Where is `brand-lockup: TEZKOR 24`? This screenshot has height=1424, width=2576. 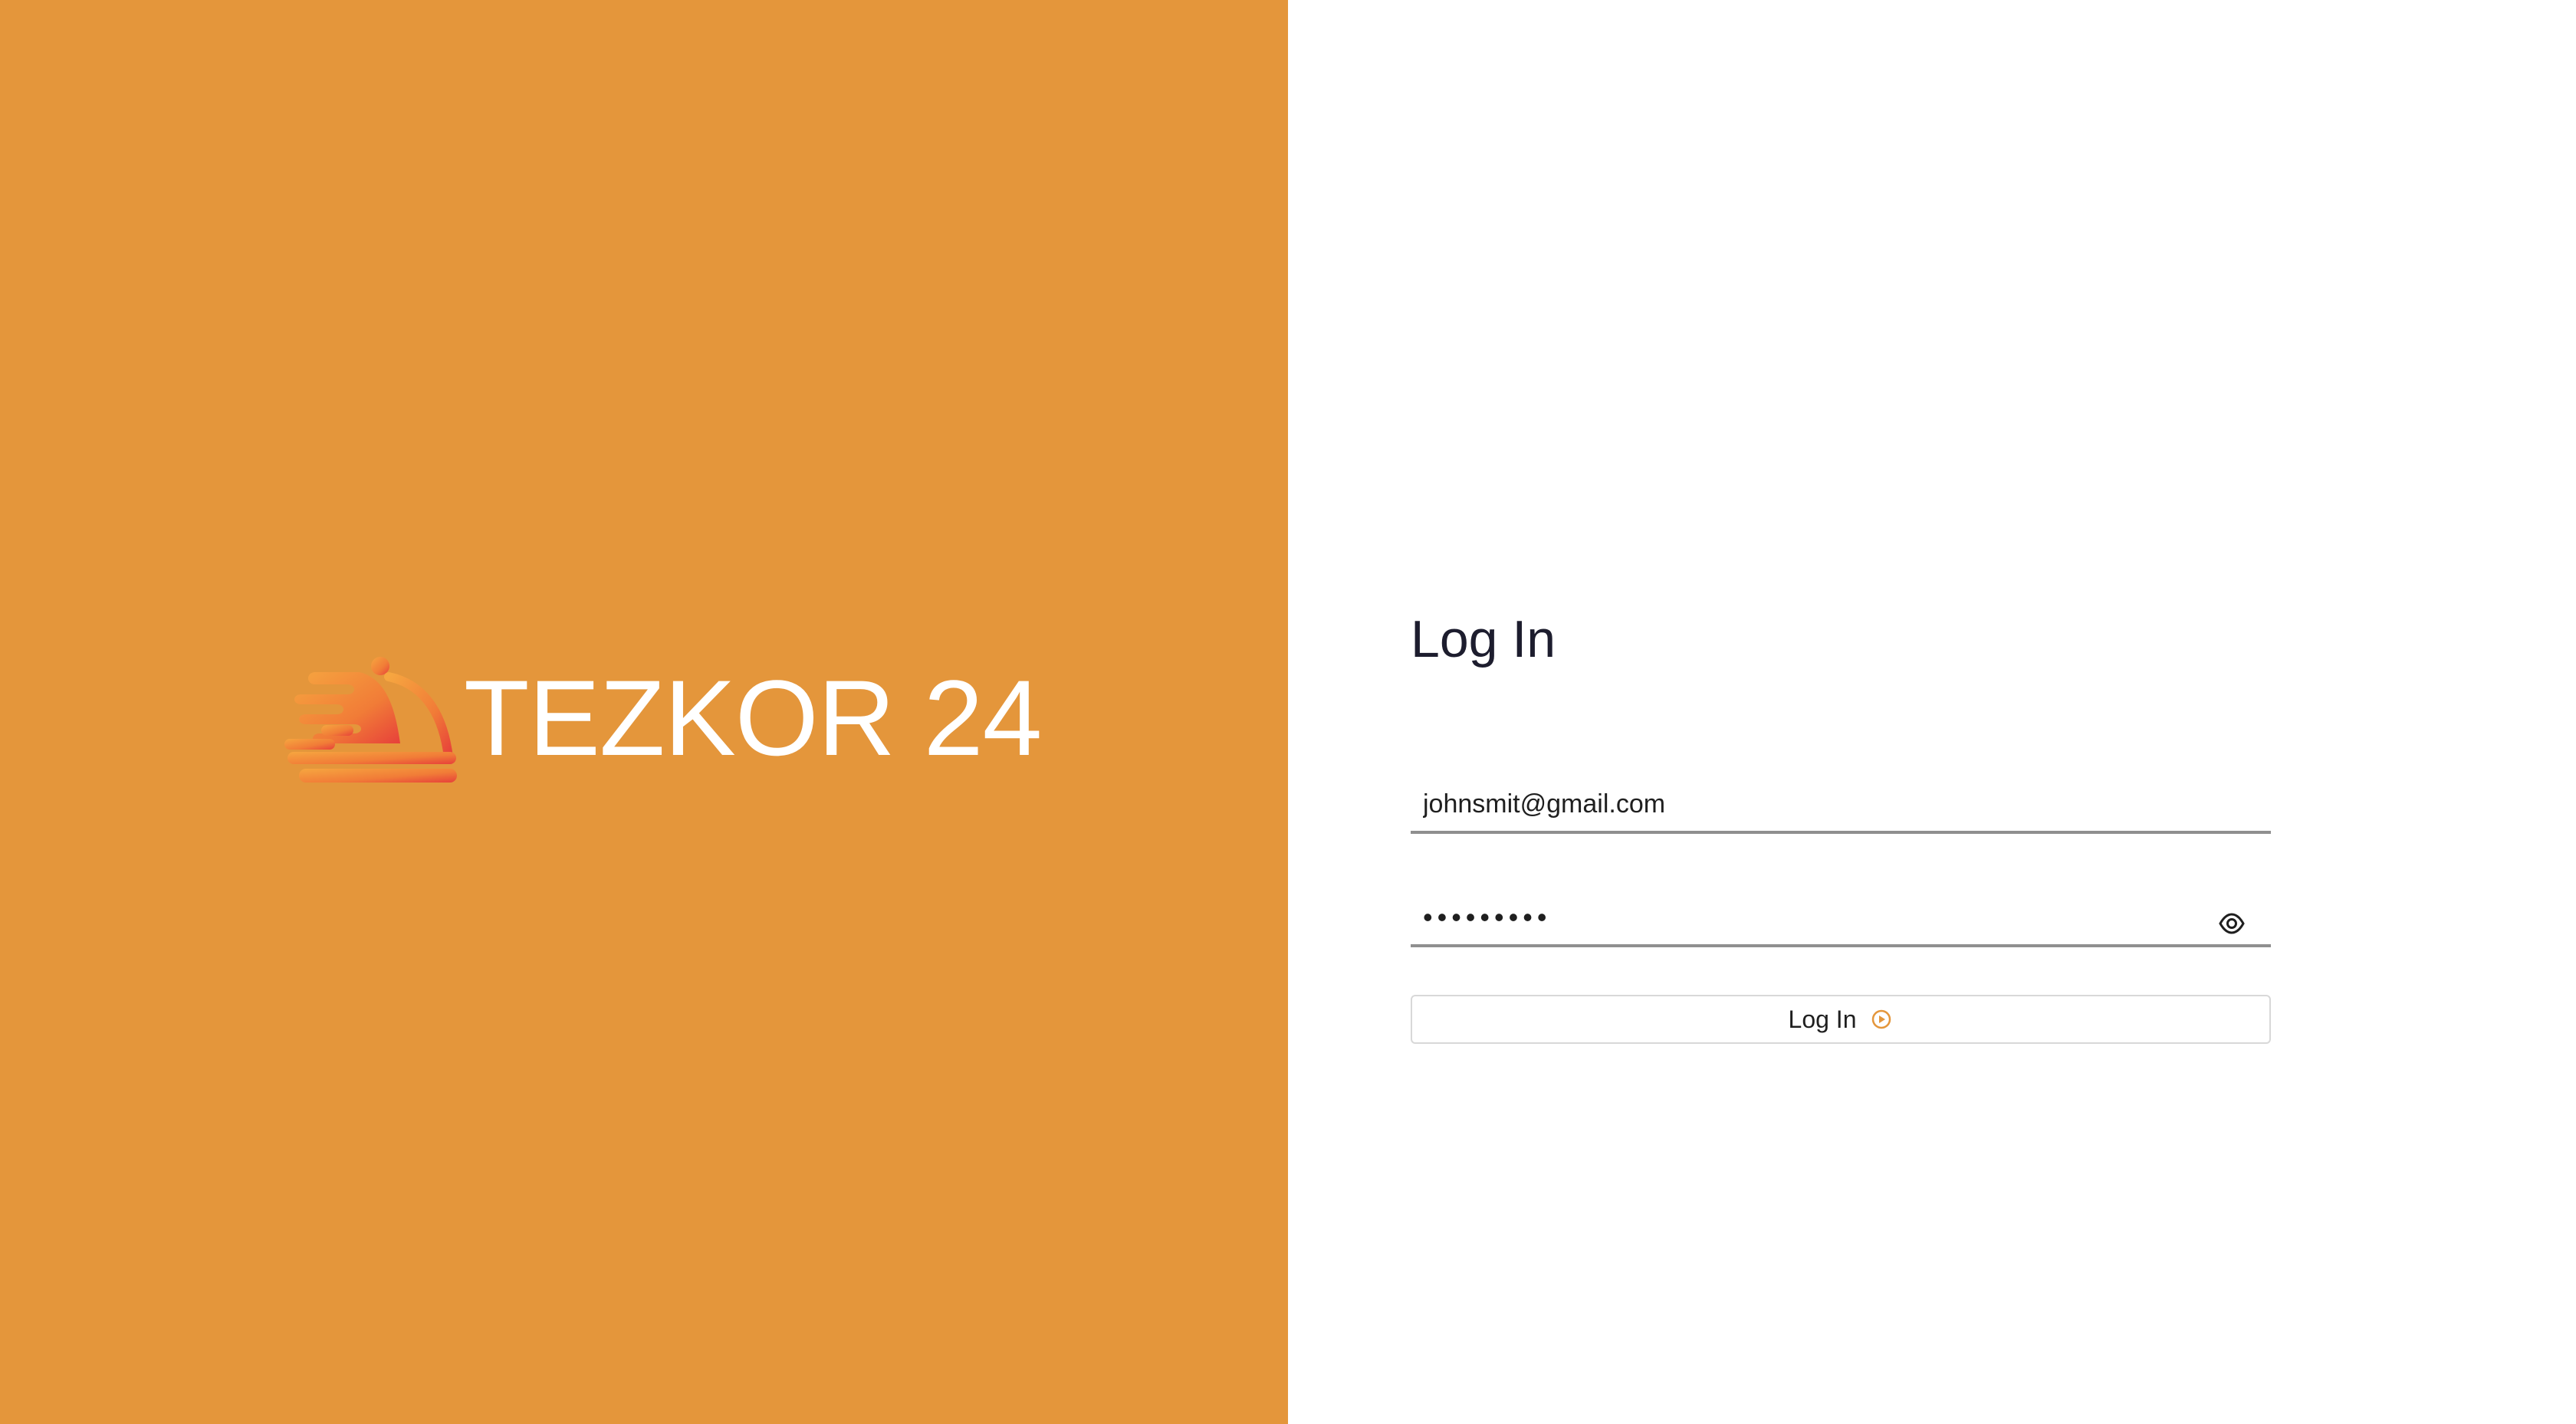
brand-lockup: TEZKOR 24 is located at coordinates (660, 718).